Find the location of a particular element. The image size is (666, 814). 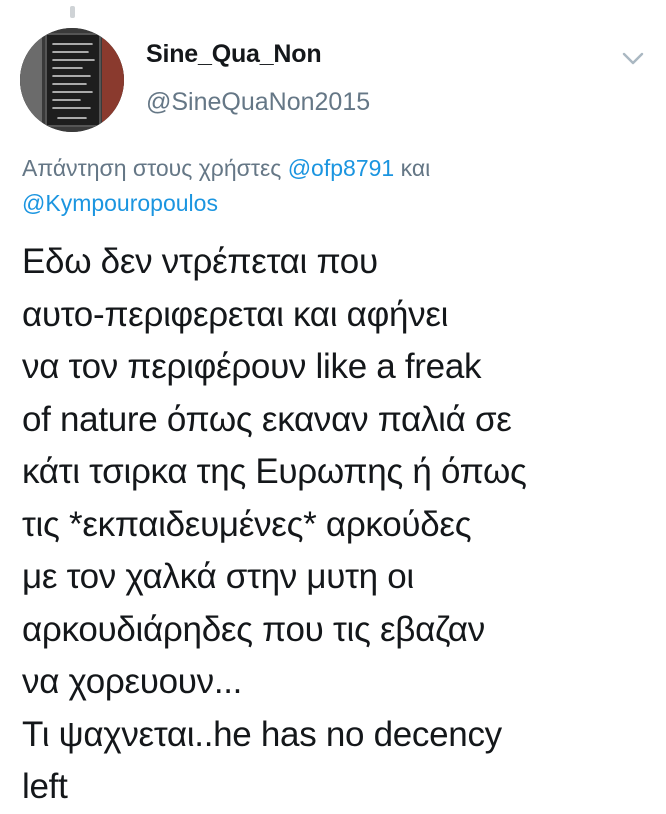

tweet-text-line: με τον χαλκά στην μυτη οι is located at coordinates (218, 576).